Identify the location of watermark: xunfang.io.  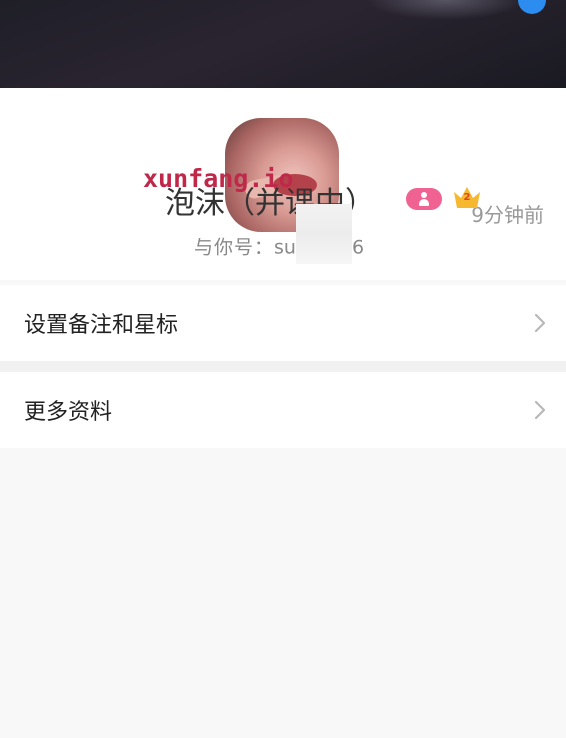
(218, 178).